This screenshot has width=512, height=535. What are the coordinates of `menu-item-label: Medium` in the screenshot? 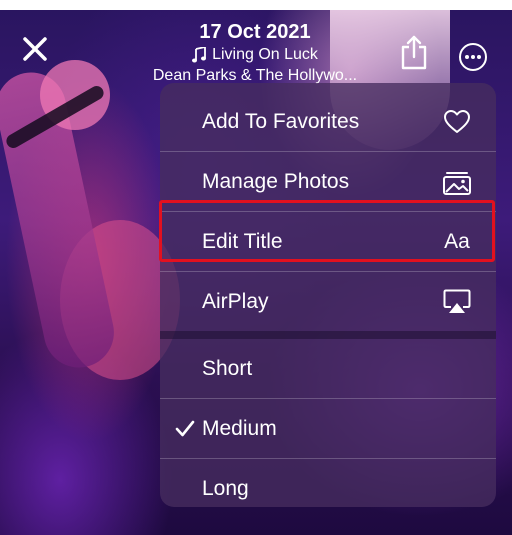 It's located at (239, 428).